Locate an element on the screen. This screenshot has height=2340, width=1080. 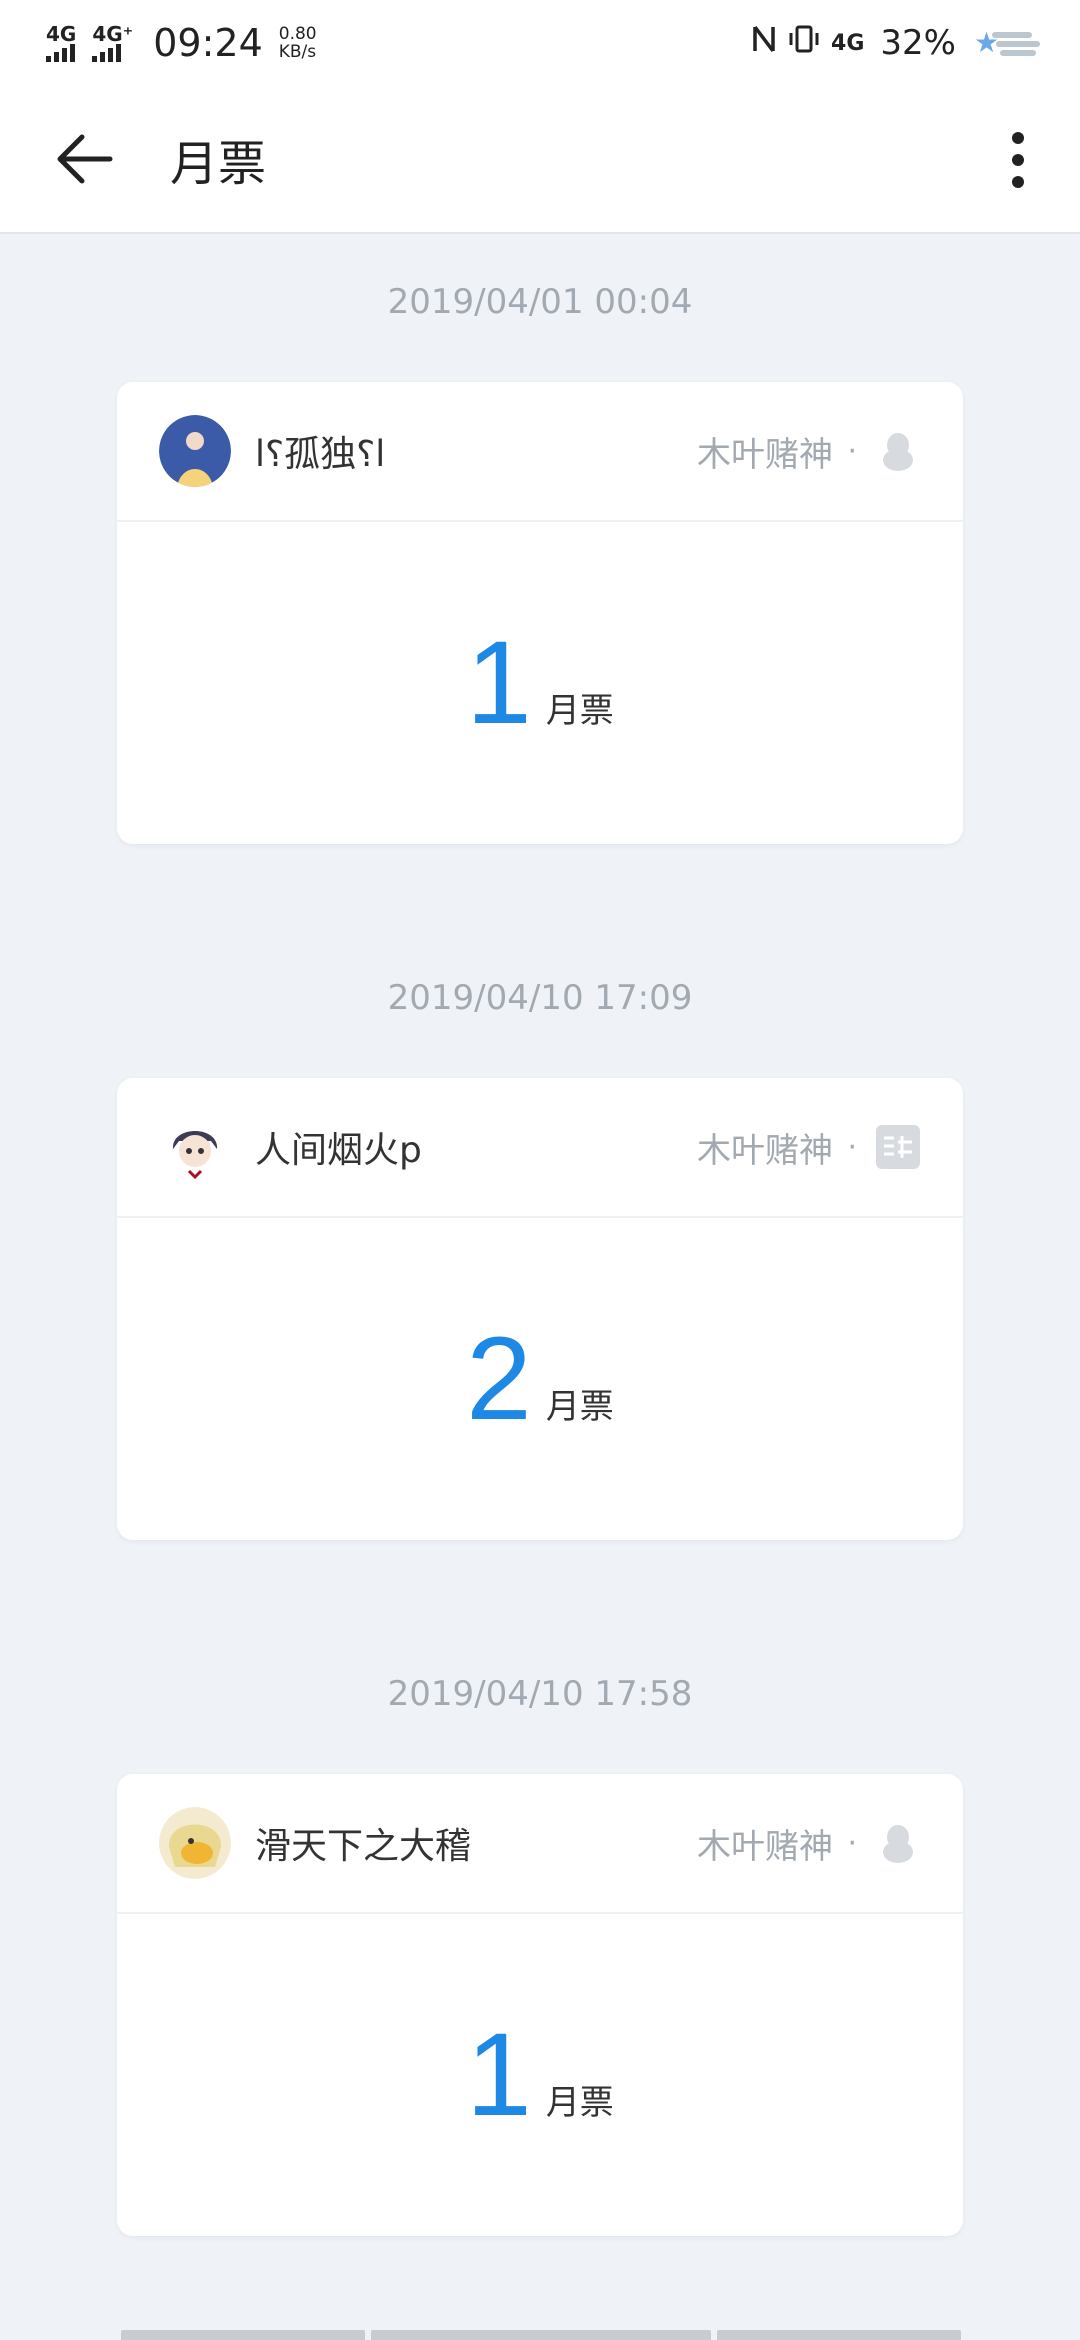
ticket-amount: 2 is located at coordinates (499, 1379).